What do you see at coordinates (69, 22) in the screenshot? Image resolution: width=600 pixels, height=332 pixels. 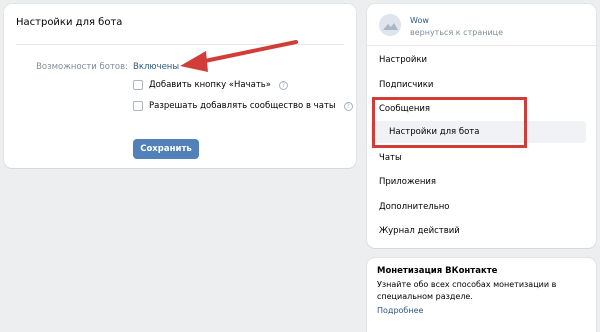 I see `page-title: Настройки для бота` at bounding box center [69, 22].